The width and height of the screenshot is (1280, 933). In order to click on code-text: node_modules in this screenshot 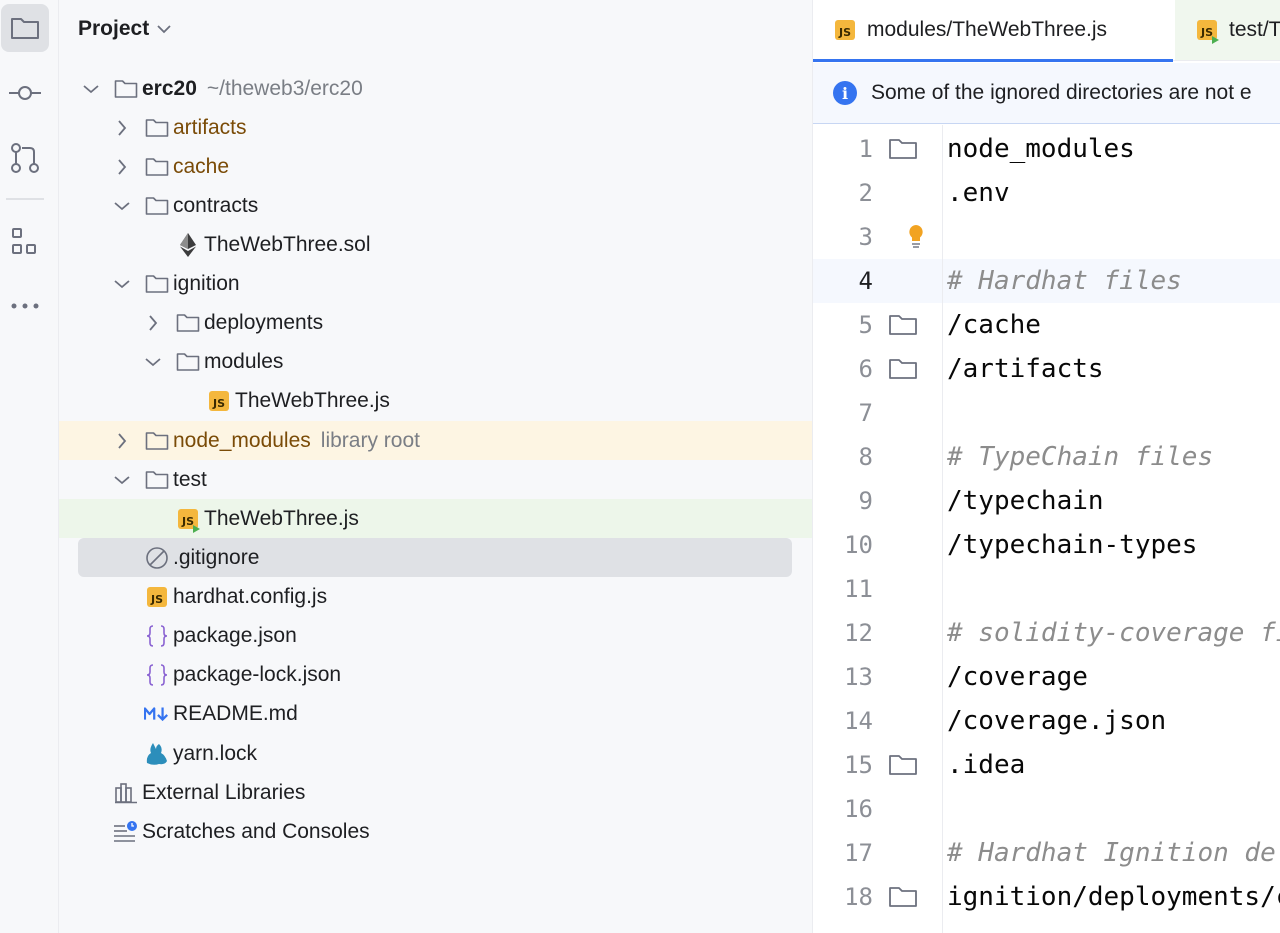, I will do `click(1041, 149)`.